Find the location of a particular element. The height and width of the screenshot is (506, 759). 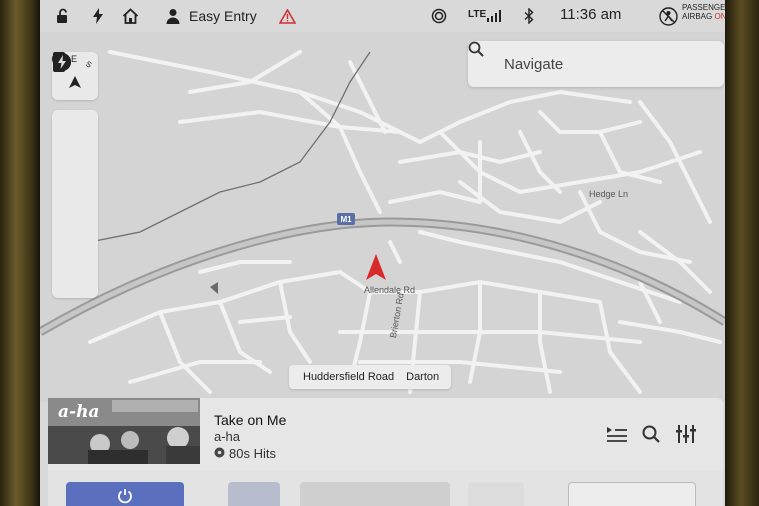

map-controls: E E S is located at coordinates (75, 175).